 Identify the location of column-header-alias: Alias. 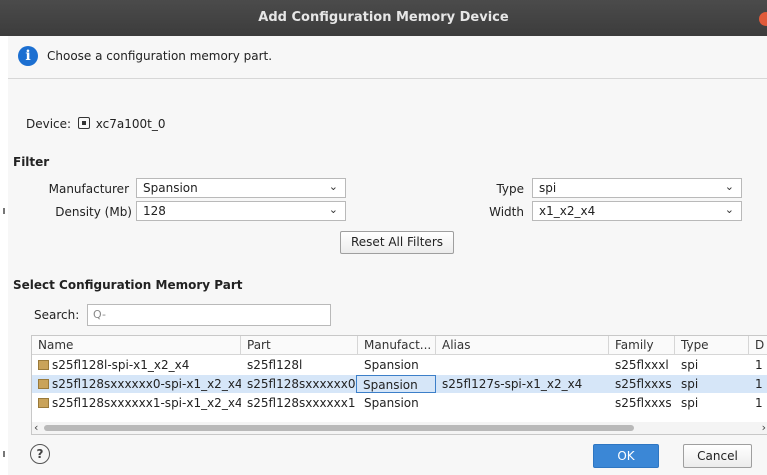
(522, 345).